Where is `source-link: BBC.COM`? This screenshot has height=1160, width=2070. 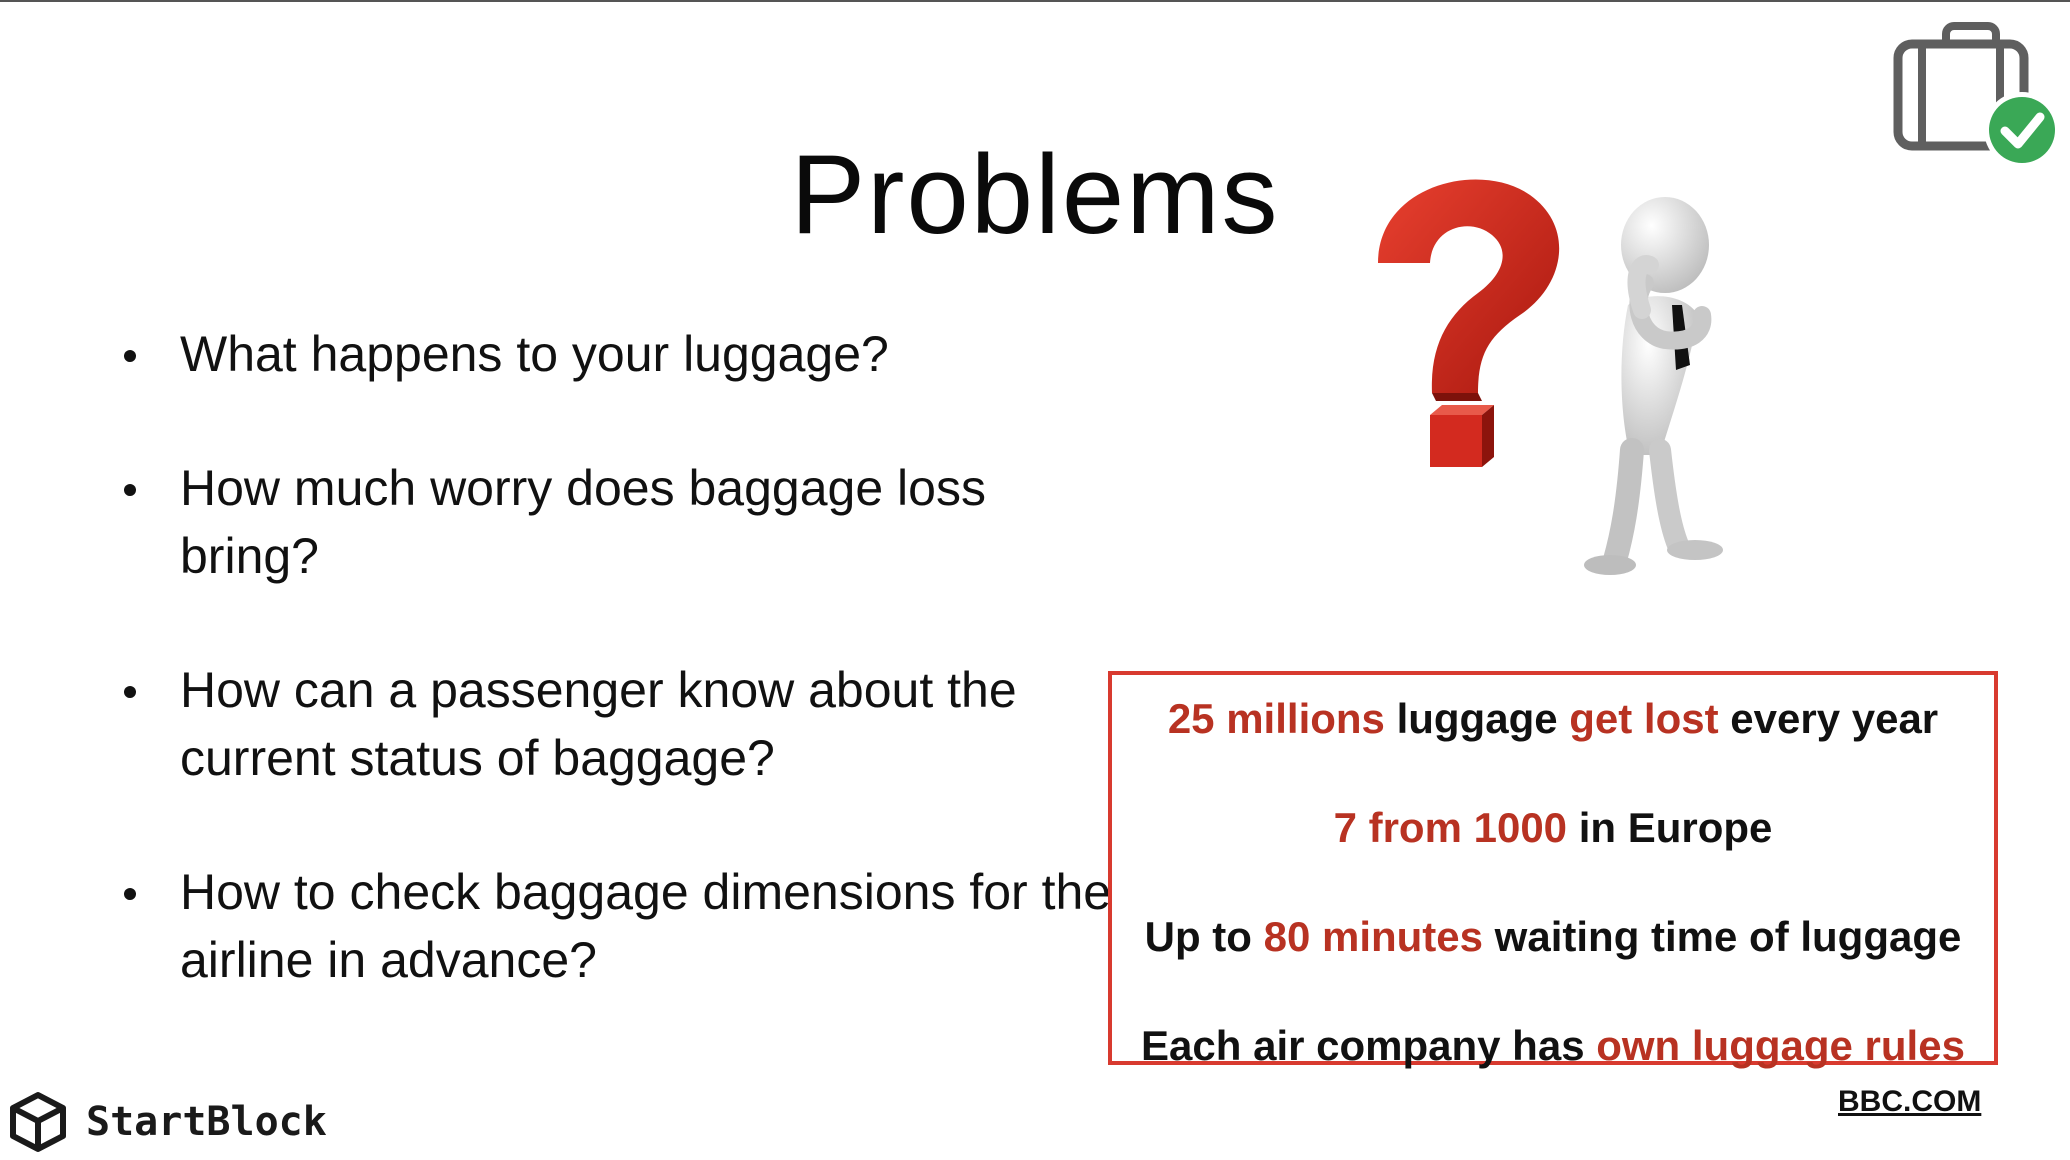 source-link: BBC.COM is located at coordinates (1909, 1102).